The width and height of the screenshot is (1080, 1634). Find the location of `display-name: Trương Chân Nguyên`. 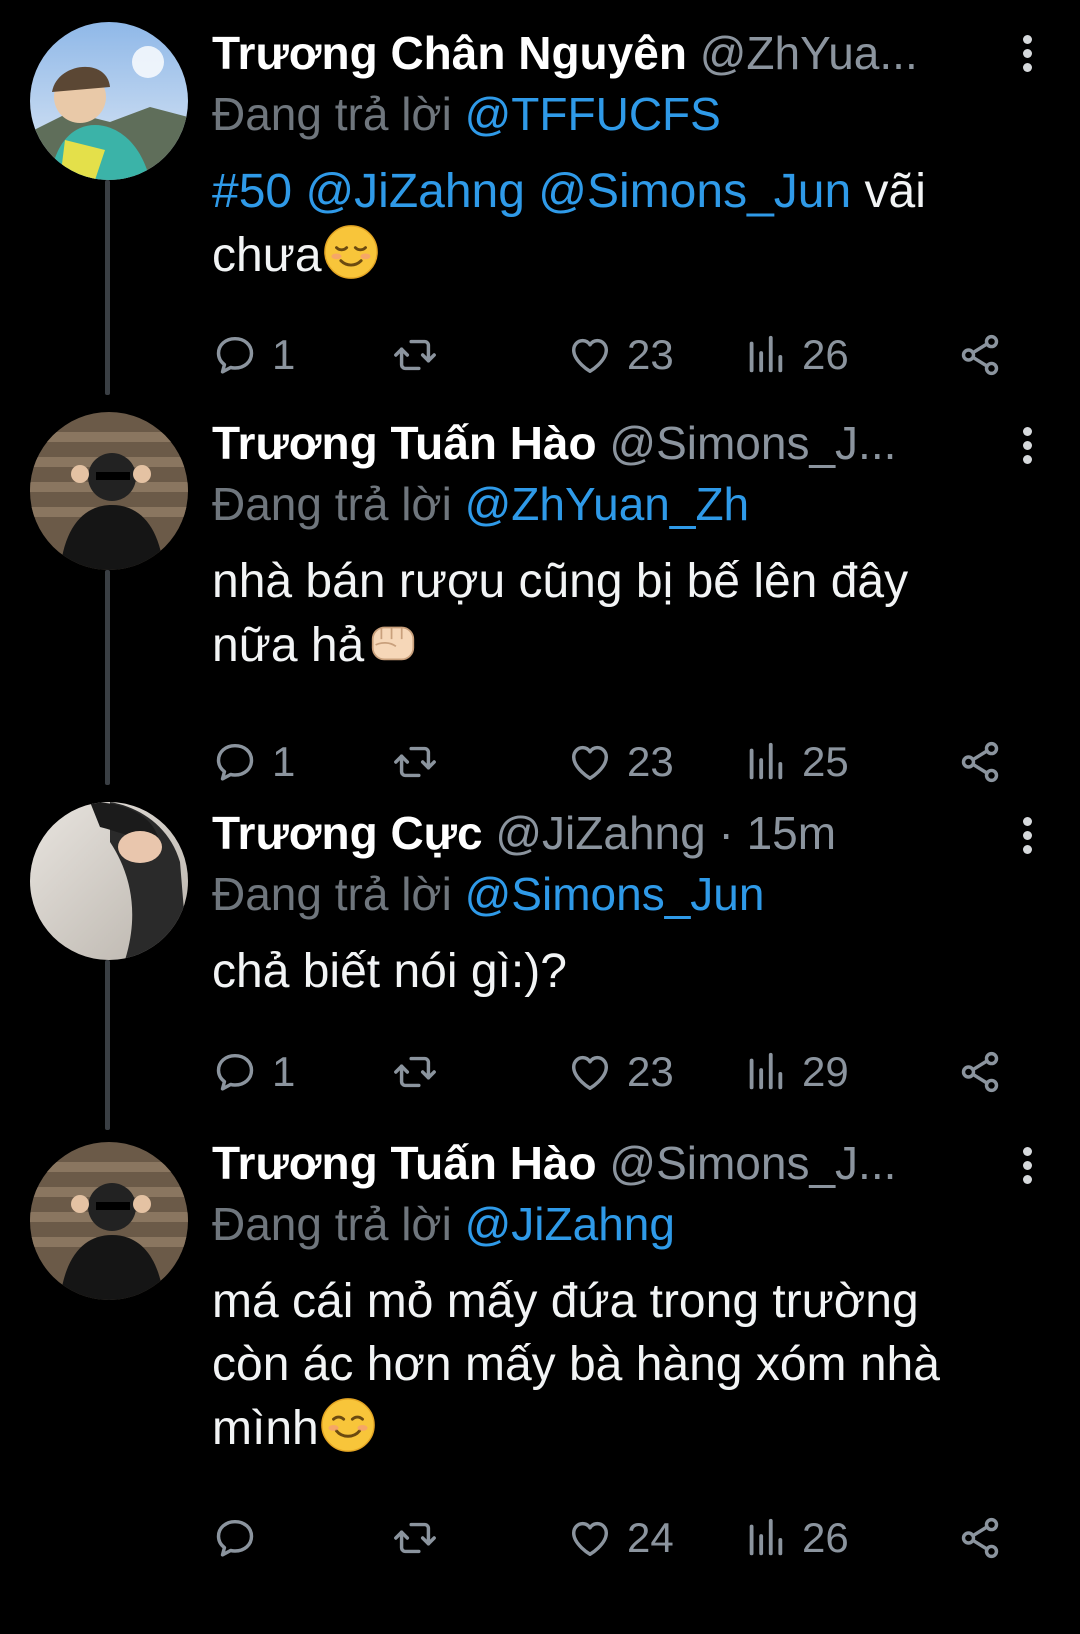

display-name: Trương Chân Nguyên is located at coordinates (449, 53).